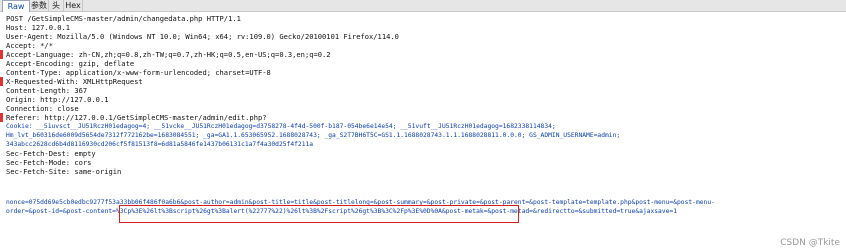  I want to click on header-connection: Connection: close, so click(42, 108).